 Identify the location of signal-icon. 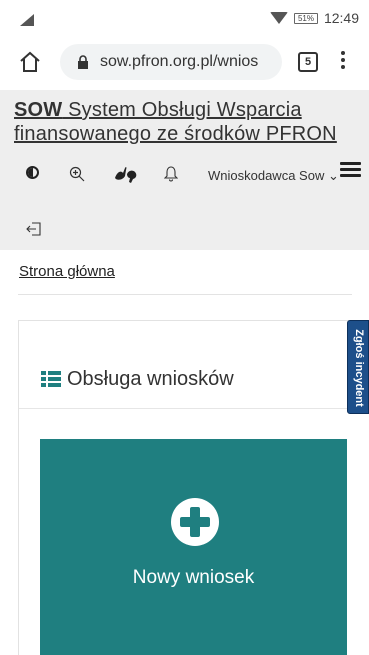
(27, 20).